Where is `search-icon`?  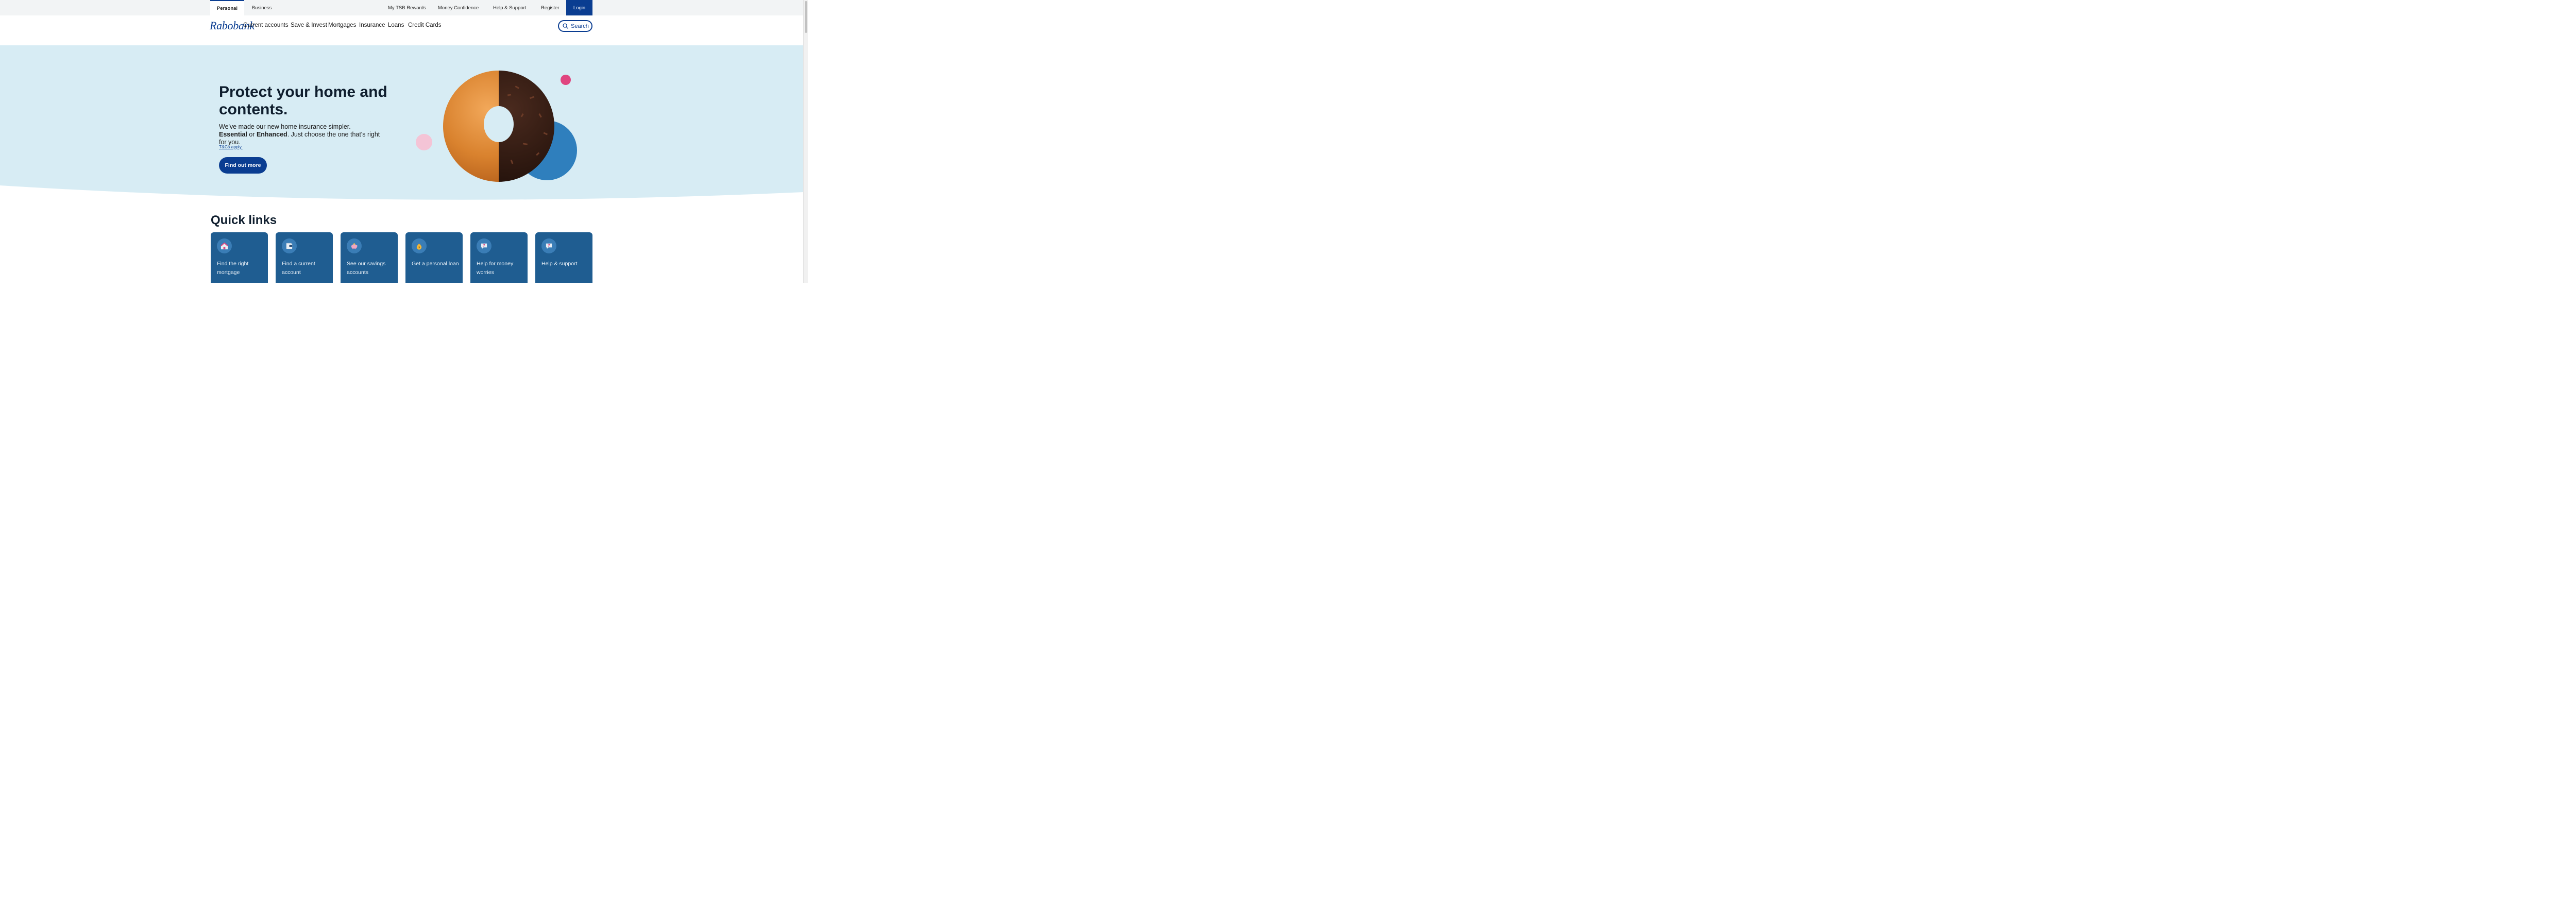 search-icon is located at coordinates (565, 26).